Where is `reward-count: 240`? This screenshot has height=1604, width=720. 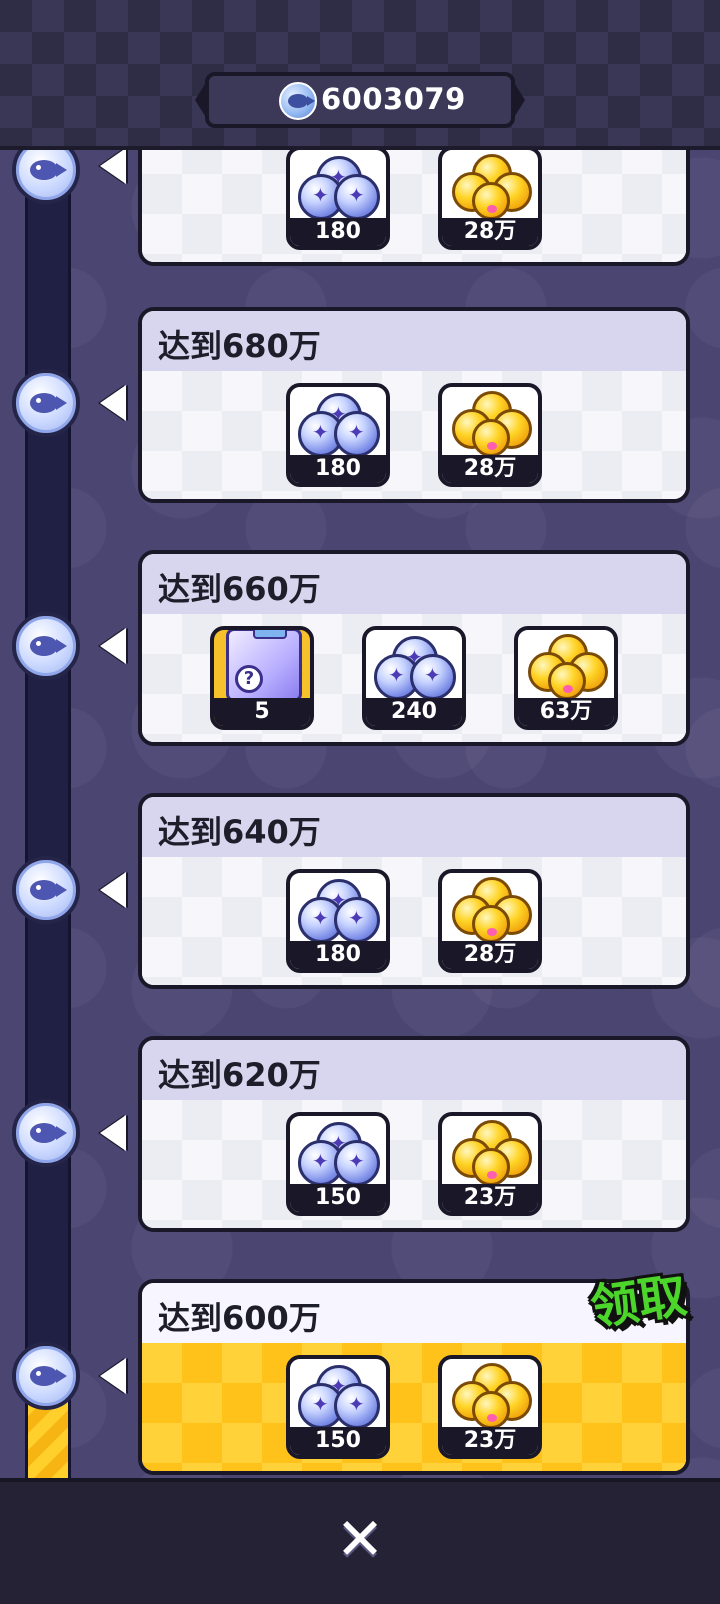 reward-count: 240 is located at coordinates (414, 712).